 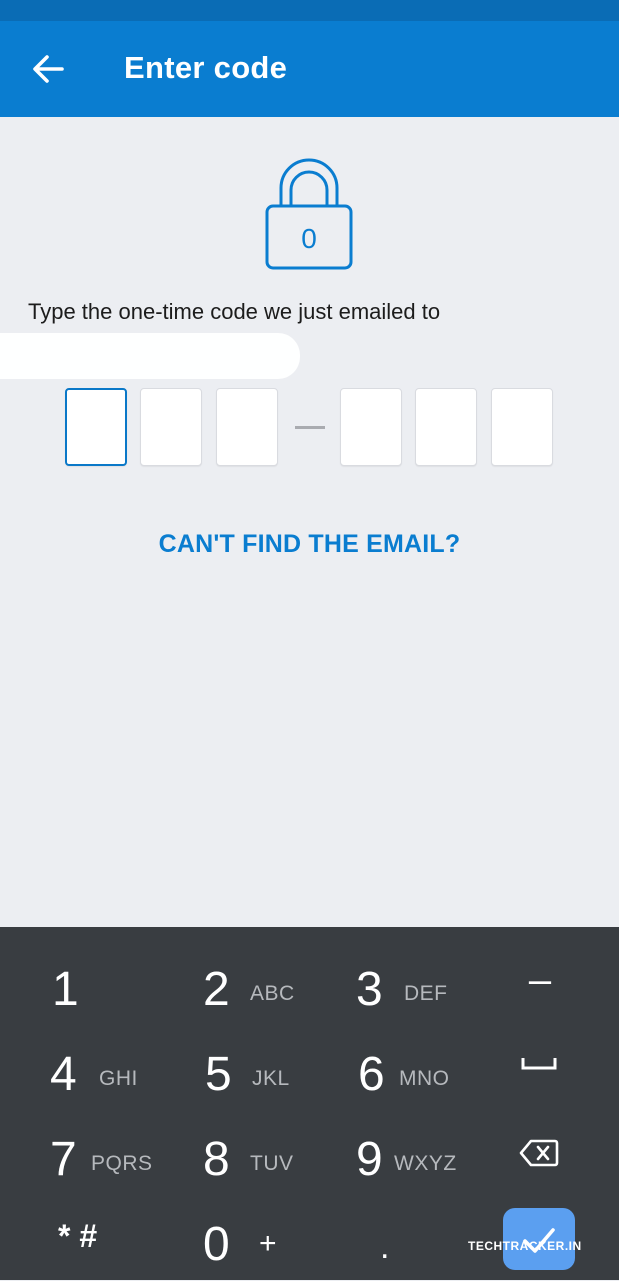 I want to click on redacted-email, so click(x=150, y=356).